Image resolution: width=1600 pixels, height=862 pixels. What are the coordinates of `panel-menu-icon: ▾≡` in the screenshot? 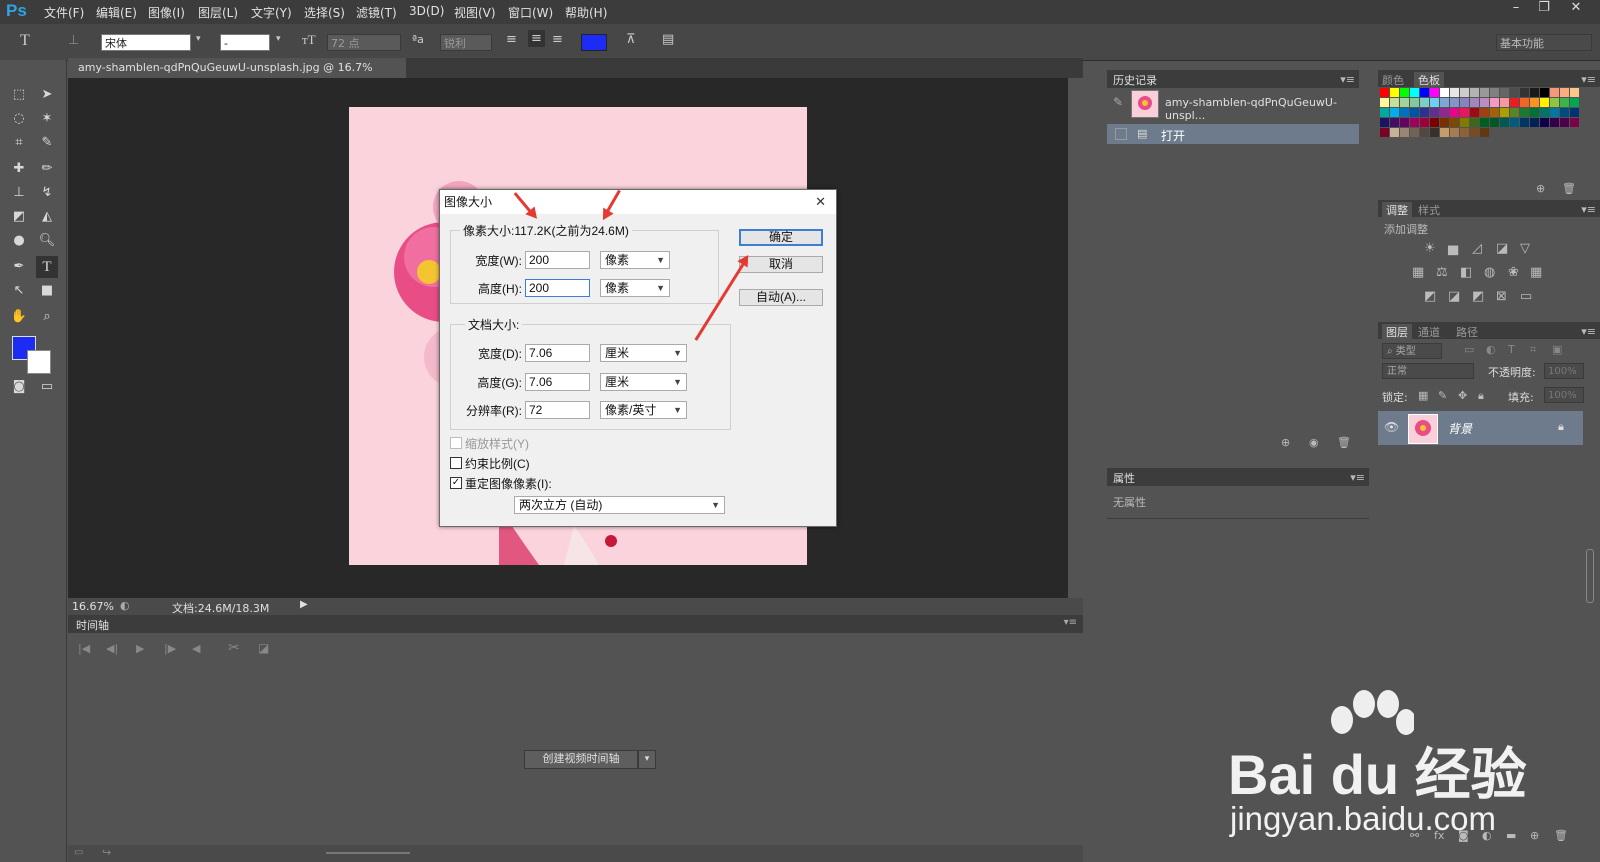 It's located at (1357, 477).